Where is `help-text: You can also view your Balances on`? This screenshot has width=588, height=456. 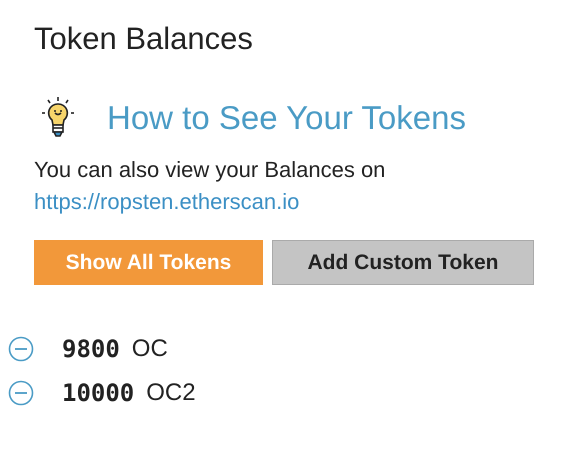
help-text: You can also view your Balances on is located at coordinates (210, 170).